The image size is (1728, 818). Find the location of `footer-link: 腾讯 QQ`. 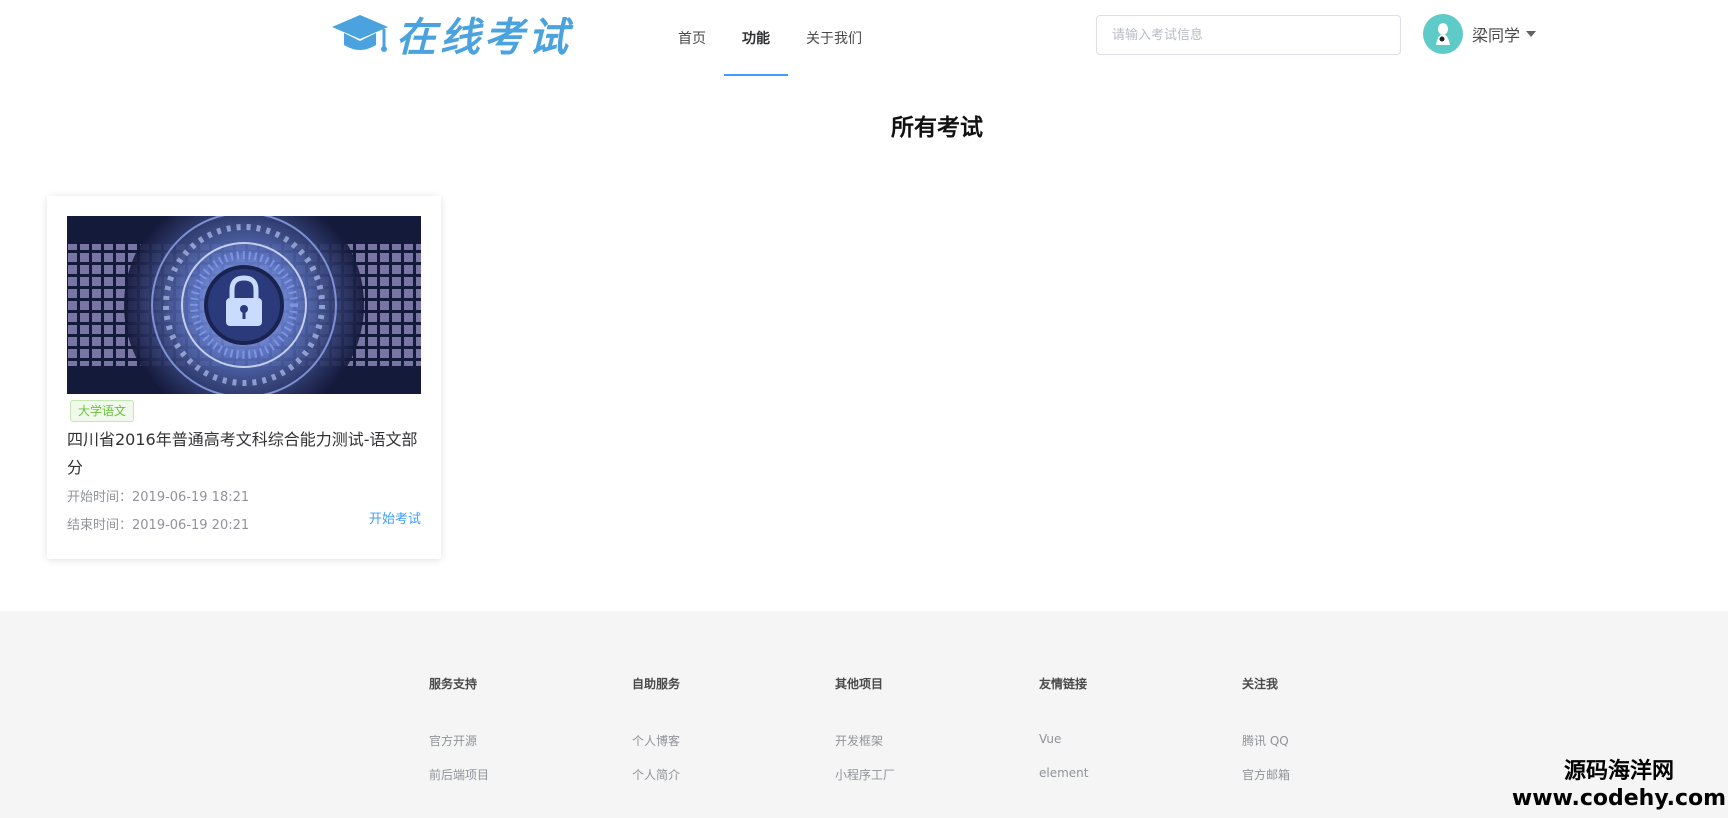

footer-link: 腾讯 QQ is located at coordinates (1265, 740).